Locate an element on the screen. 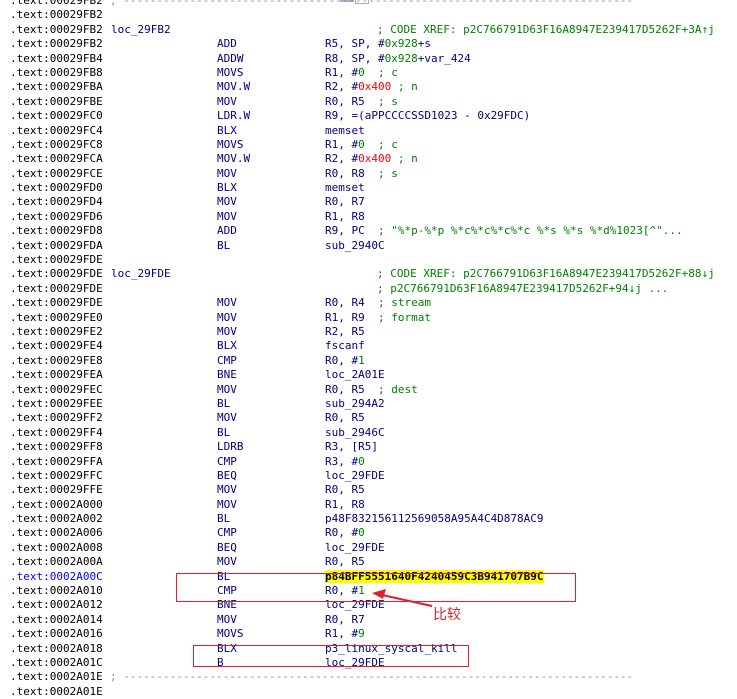 Image resolution: width=737 pixels, height=699 pixels. operand-part: sub_2946C is located at coordinates (355, 432).